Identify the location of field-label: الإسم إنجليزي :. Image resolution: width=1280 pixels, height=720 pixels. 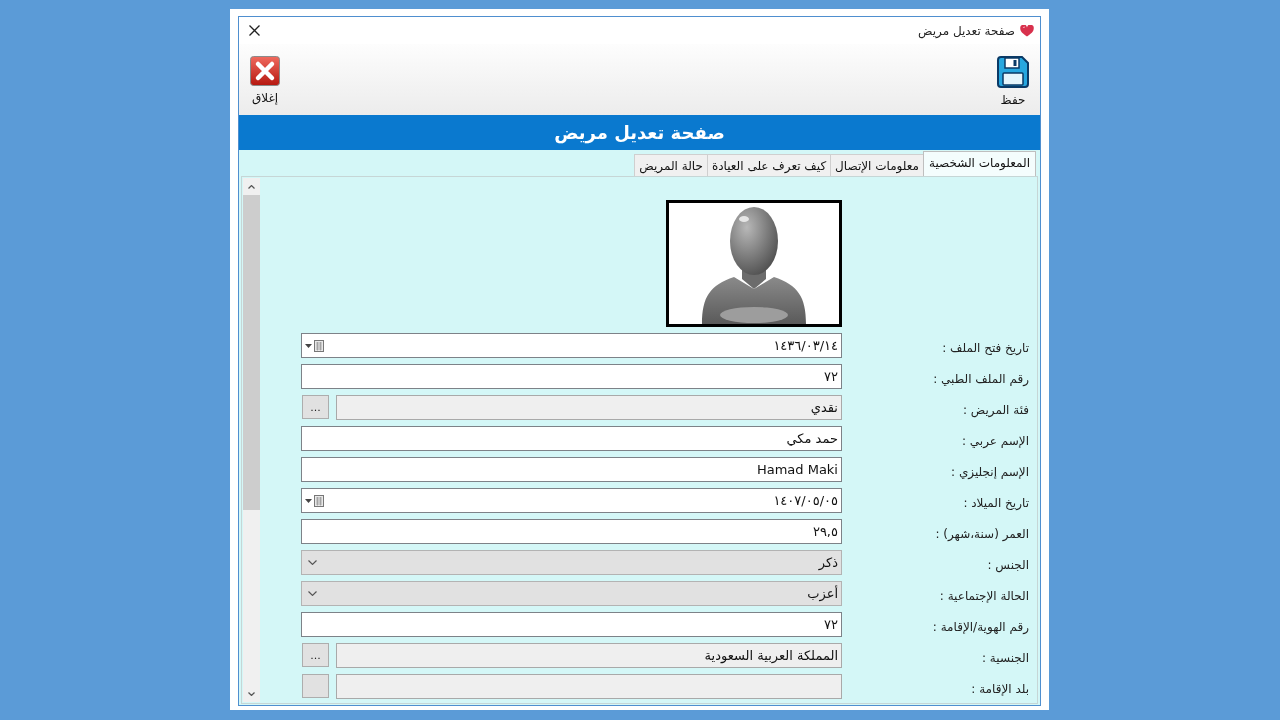
(990, 471).